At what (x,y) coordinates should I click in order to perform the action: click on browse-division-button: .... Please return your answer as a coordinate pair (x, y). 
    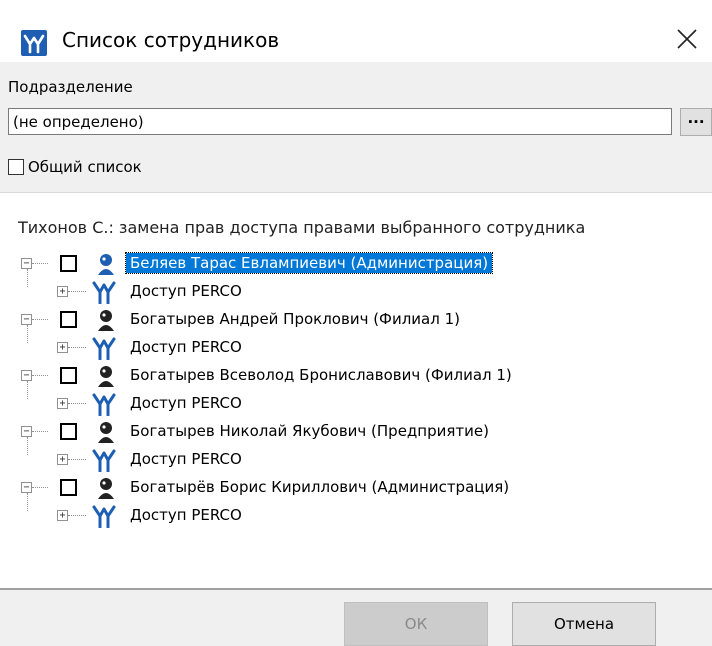
    Looking at the image, I should click on (696, 122).